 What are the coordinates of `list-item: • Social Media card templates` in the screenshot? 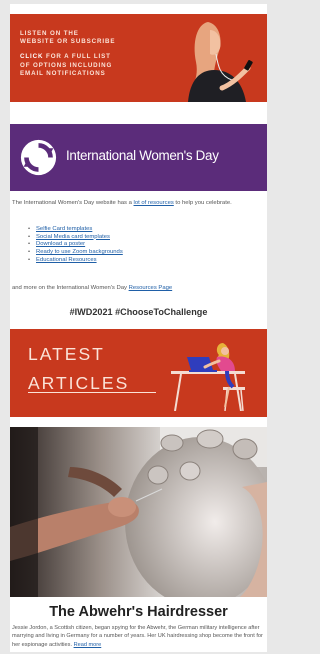 It's located at (69, 236).